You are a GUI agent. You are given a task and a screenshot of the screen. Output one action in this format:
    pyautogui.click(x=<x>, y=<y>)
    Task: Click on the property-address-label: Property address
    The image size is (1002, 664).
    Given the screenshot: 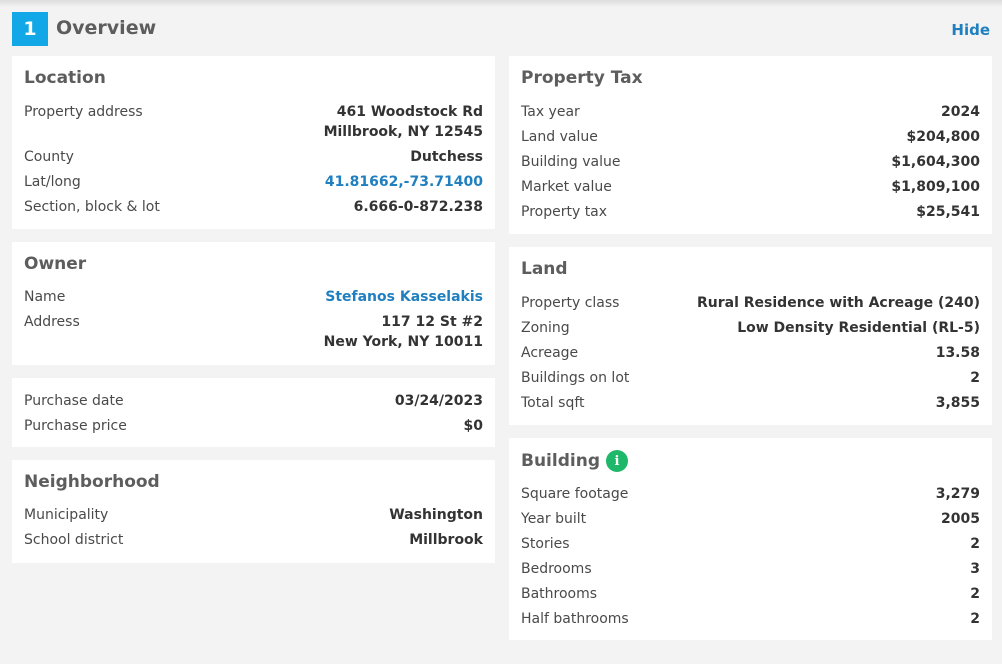 What is the action you would take?
    pyautogui.click(x=83, y=112)
    